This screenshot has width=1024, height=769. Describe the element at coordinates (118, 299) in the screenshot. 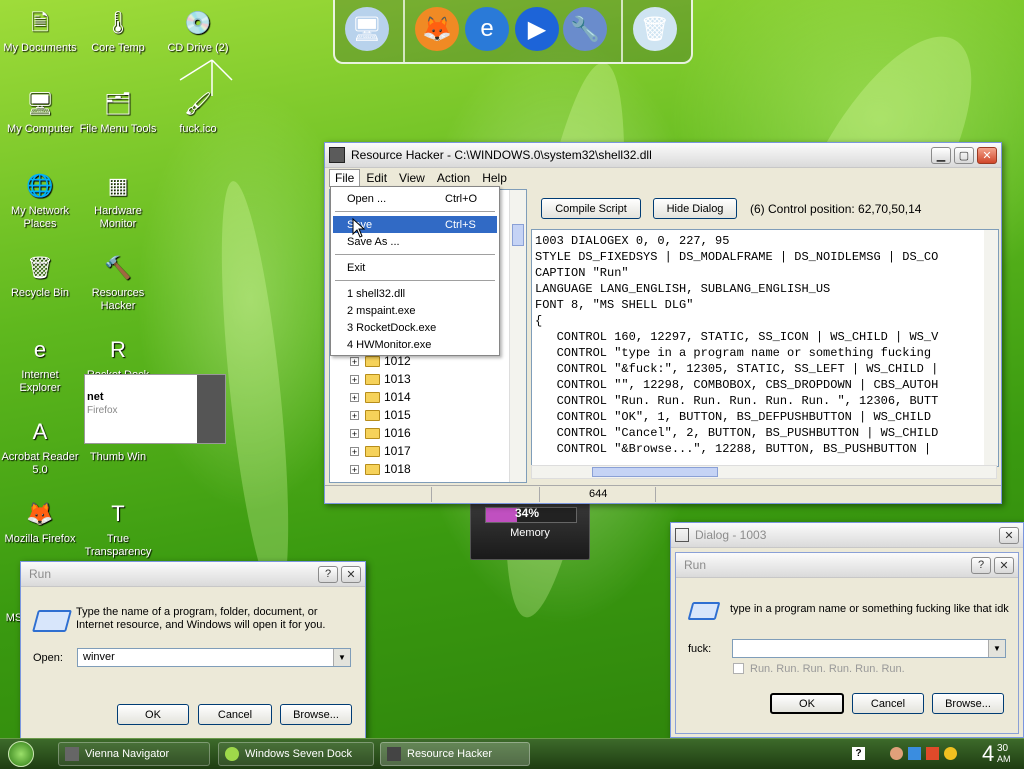

I see `desktop-icon-label: Resources Hacker` at that location.